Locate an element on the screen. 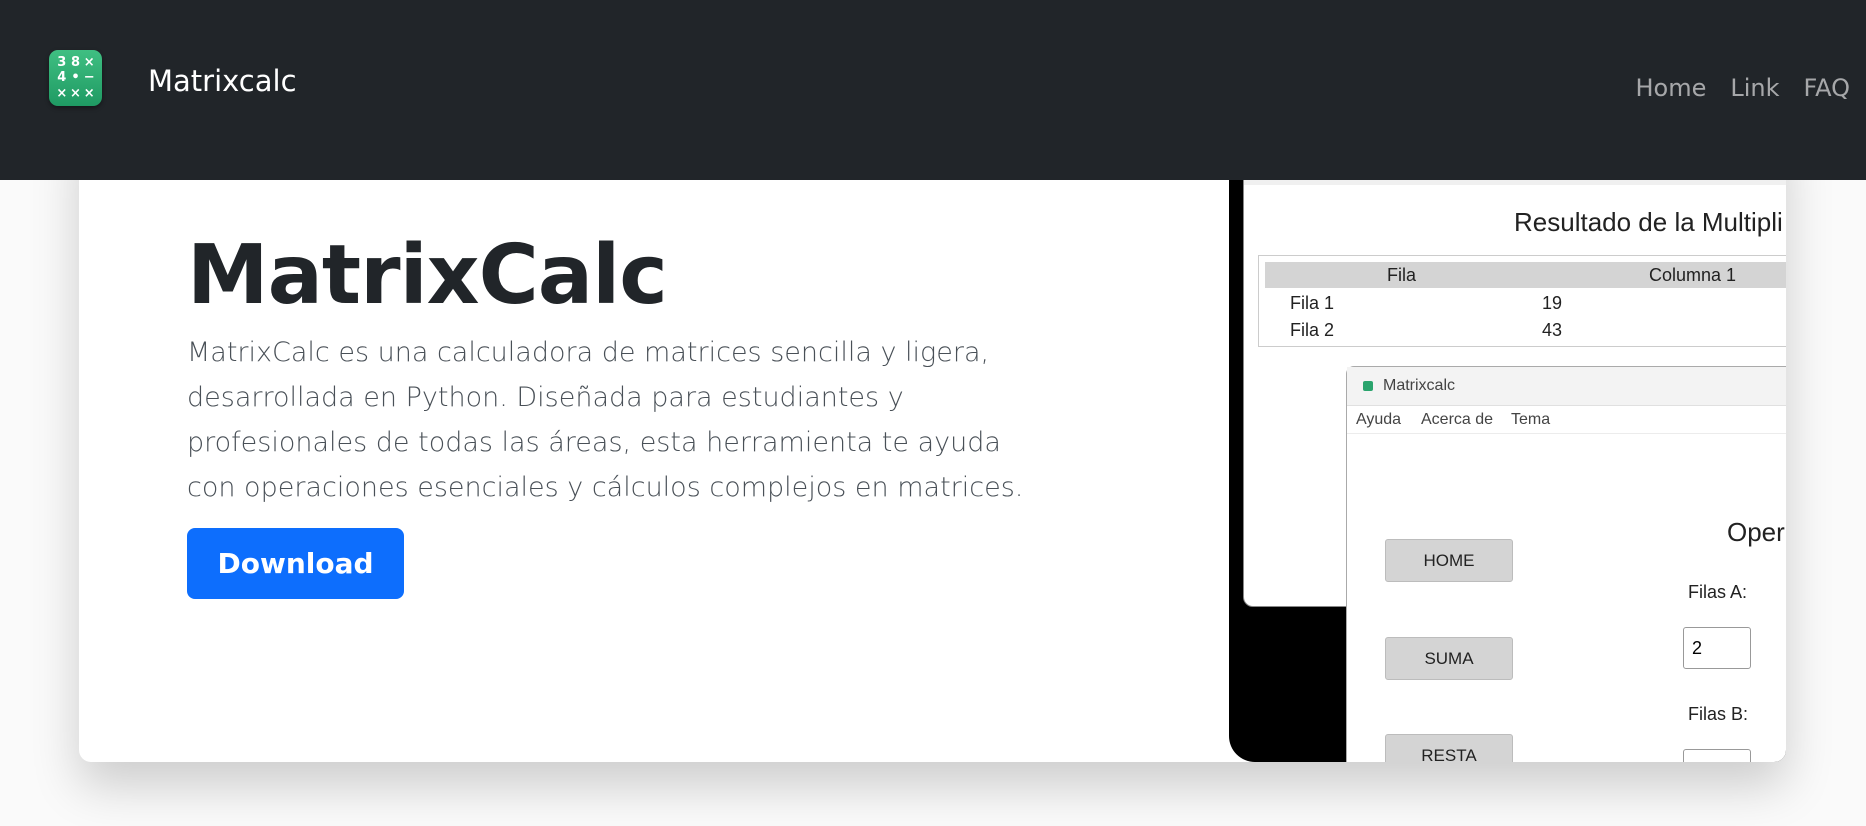 The image size is (1866, 826). nav-link-faq: FAQ is located at coordinates (1827, 88).